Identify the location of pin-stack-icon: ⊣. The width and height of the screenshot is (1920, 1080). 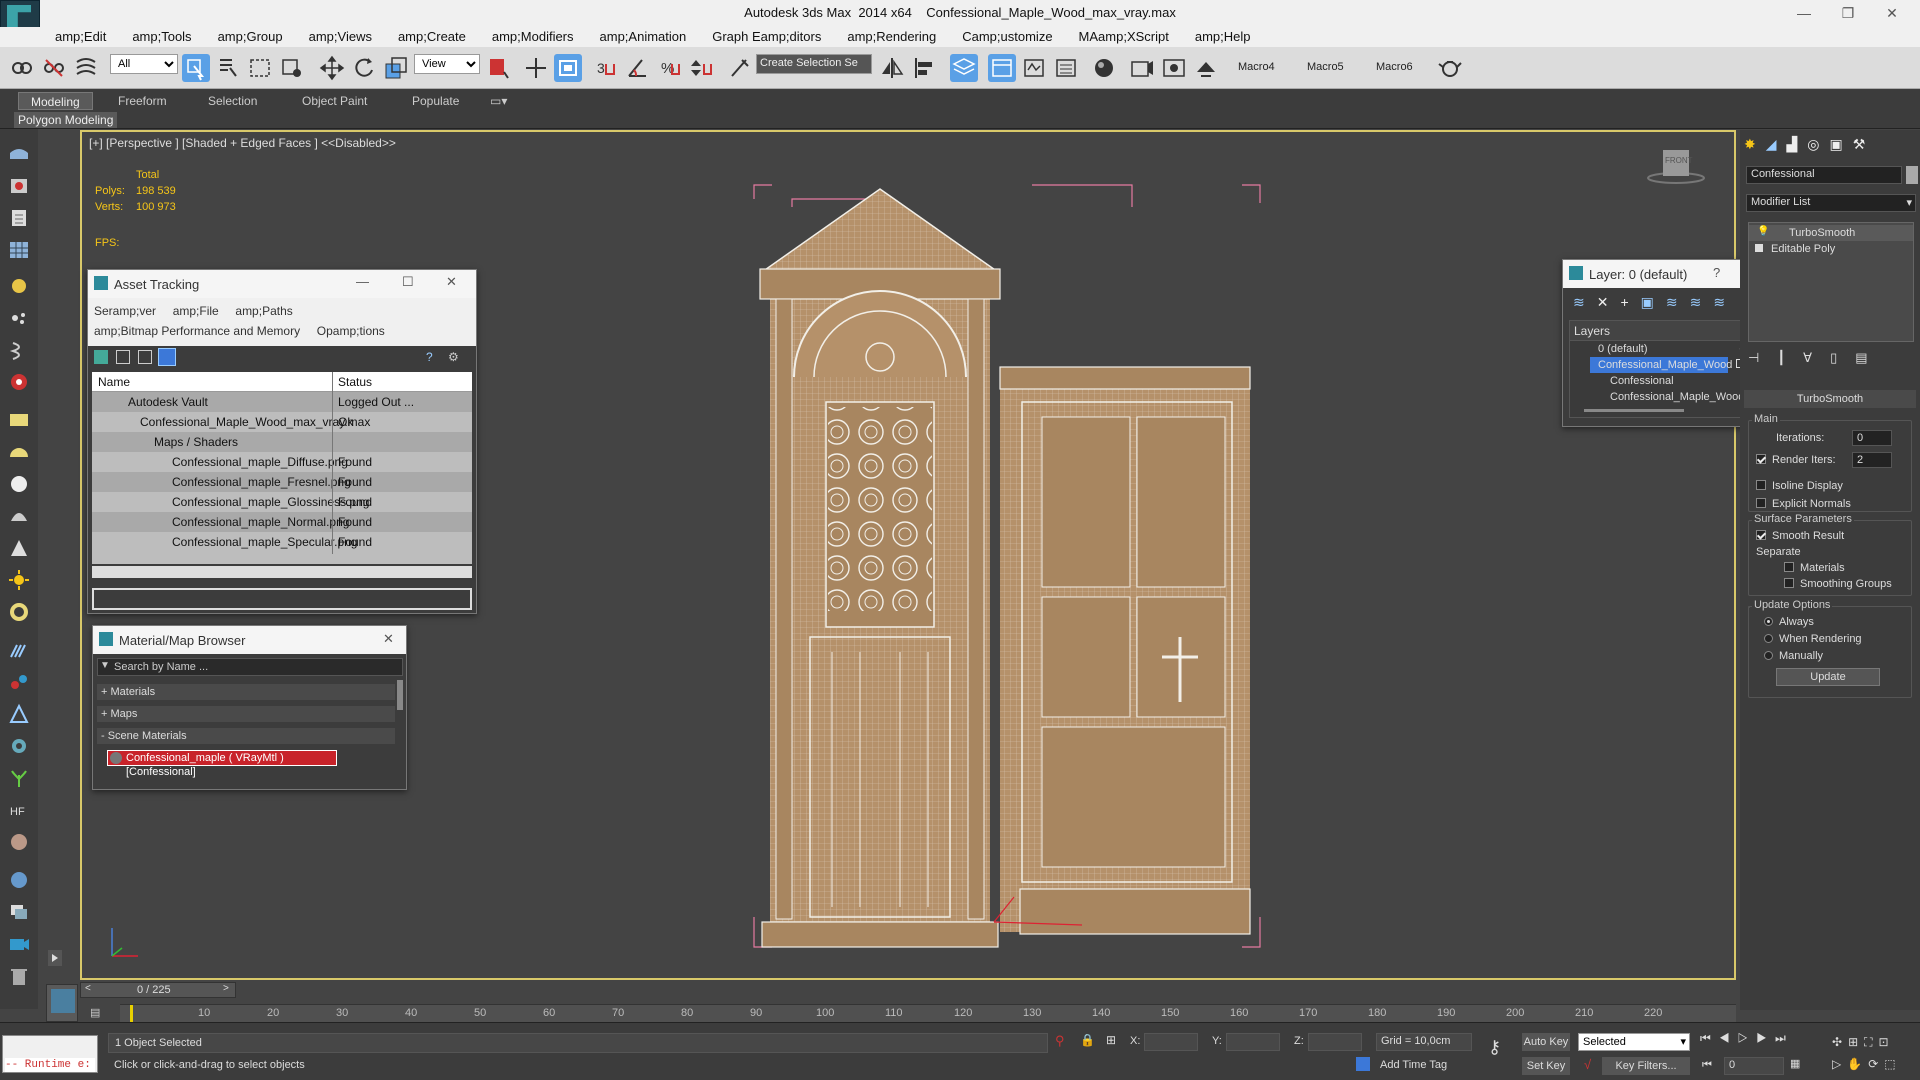
(1762, 357).